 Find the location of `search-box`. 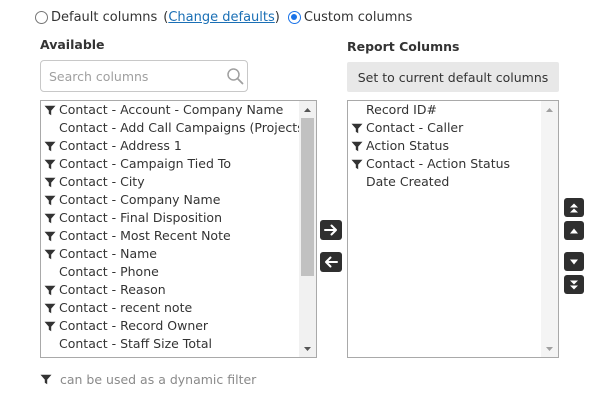

search-box is located at coordinates (144, 76).